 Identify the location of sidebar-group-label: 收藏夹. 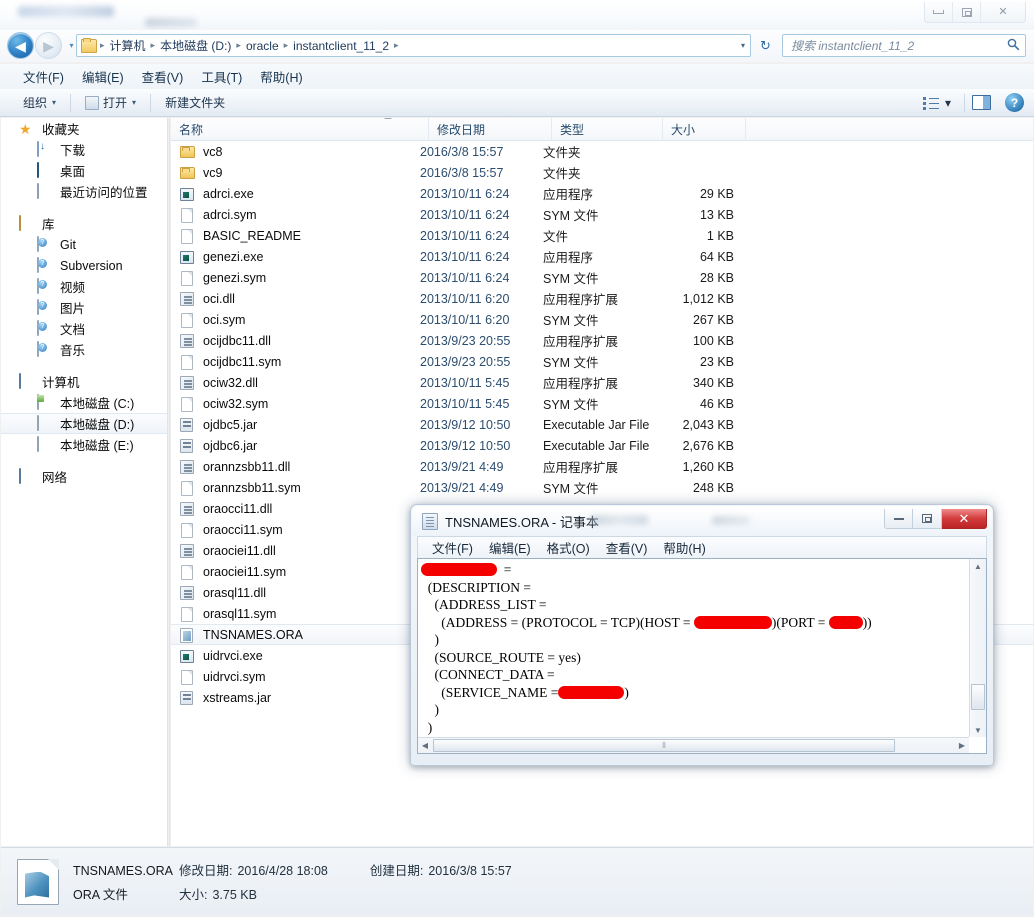
(61, 130).